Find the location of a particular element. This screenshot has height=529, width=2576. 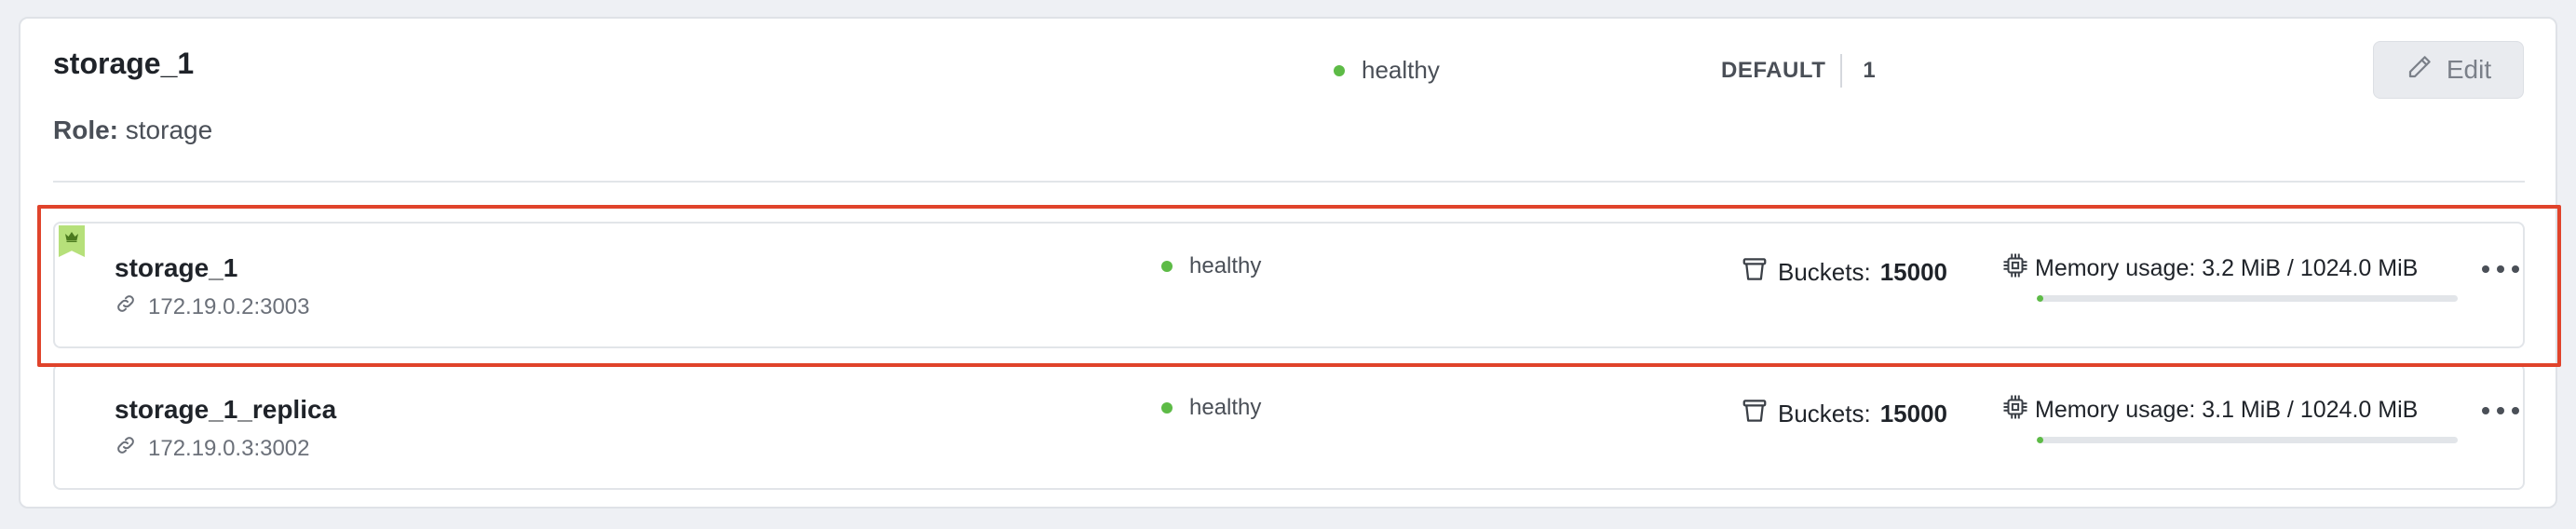

memory-usage: Memory usage: 3.1 MiB / 1024.0 MiB is located at coordinates (2243, 418).